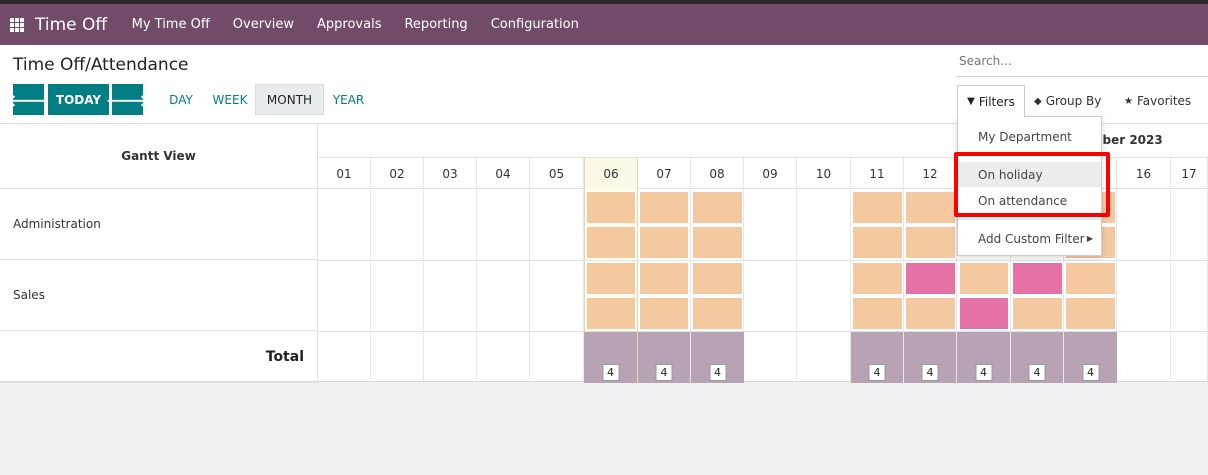  I want to click on day-header-10: 10, so click(824, 173).